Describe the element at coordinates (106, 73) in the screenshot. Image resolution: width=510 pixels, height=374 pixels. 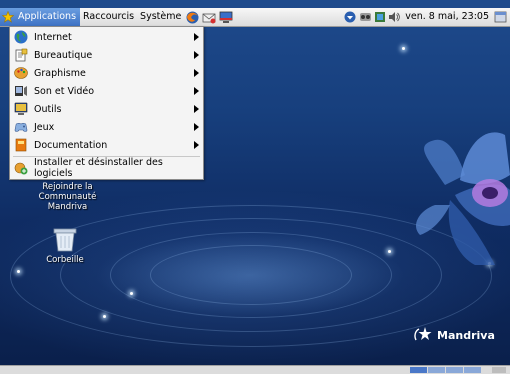
I see `menu-item-graphisme: Graphisme` at that location.